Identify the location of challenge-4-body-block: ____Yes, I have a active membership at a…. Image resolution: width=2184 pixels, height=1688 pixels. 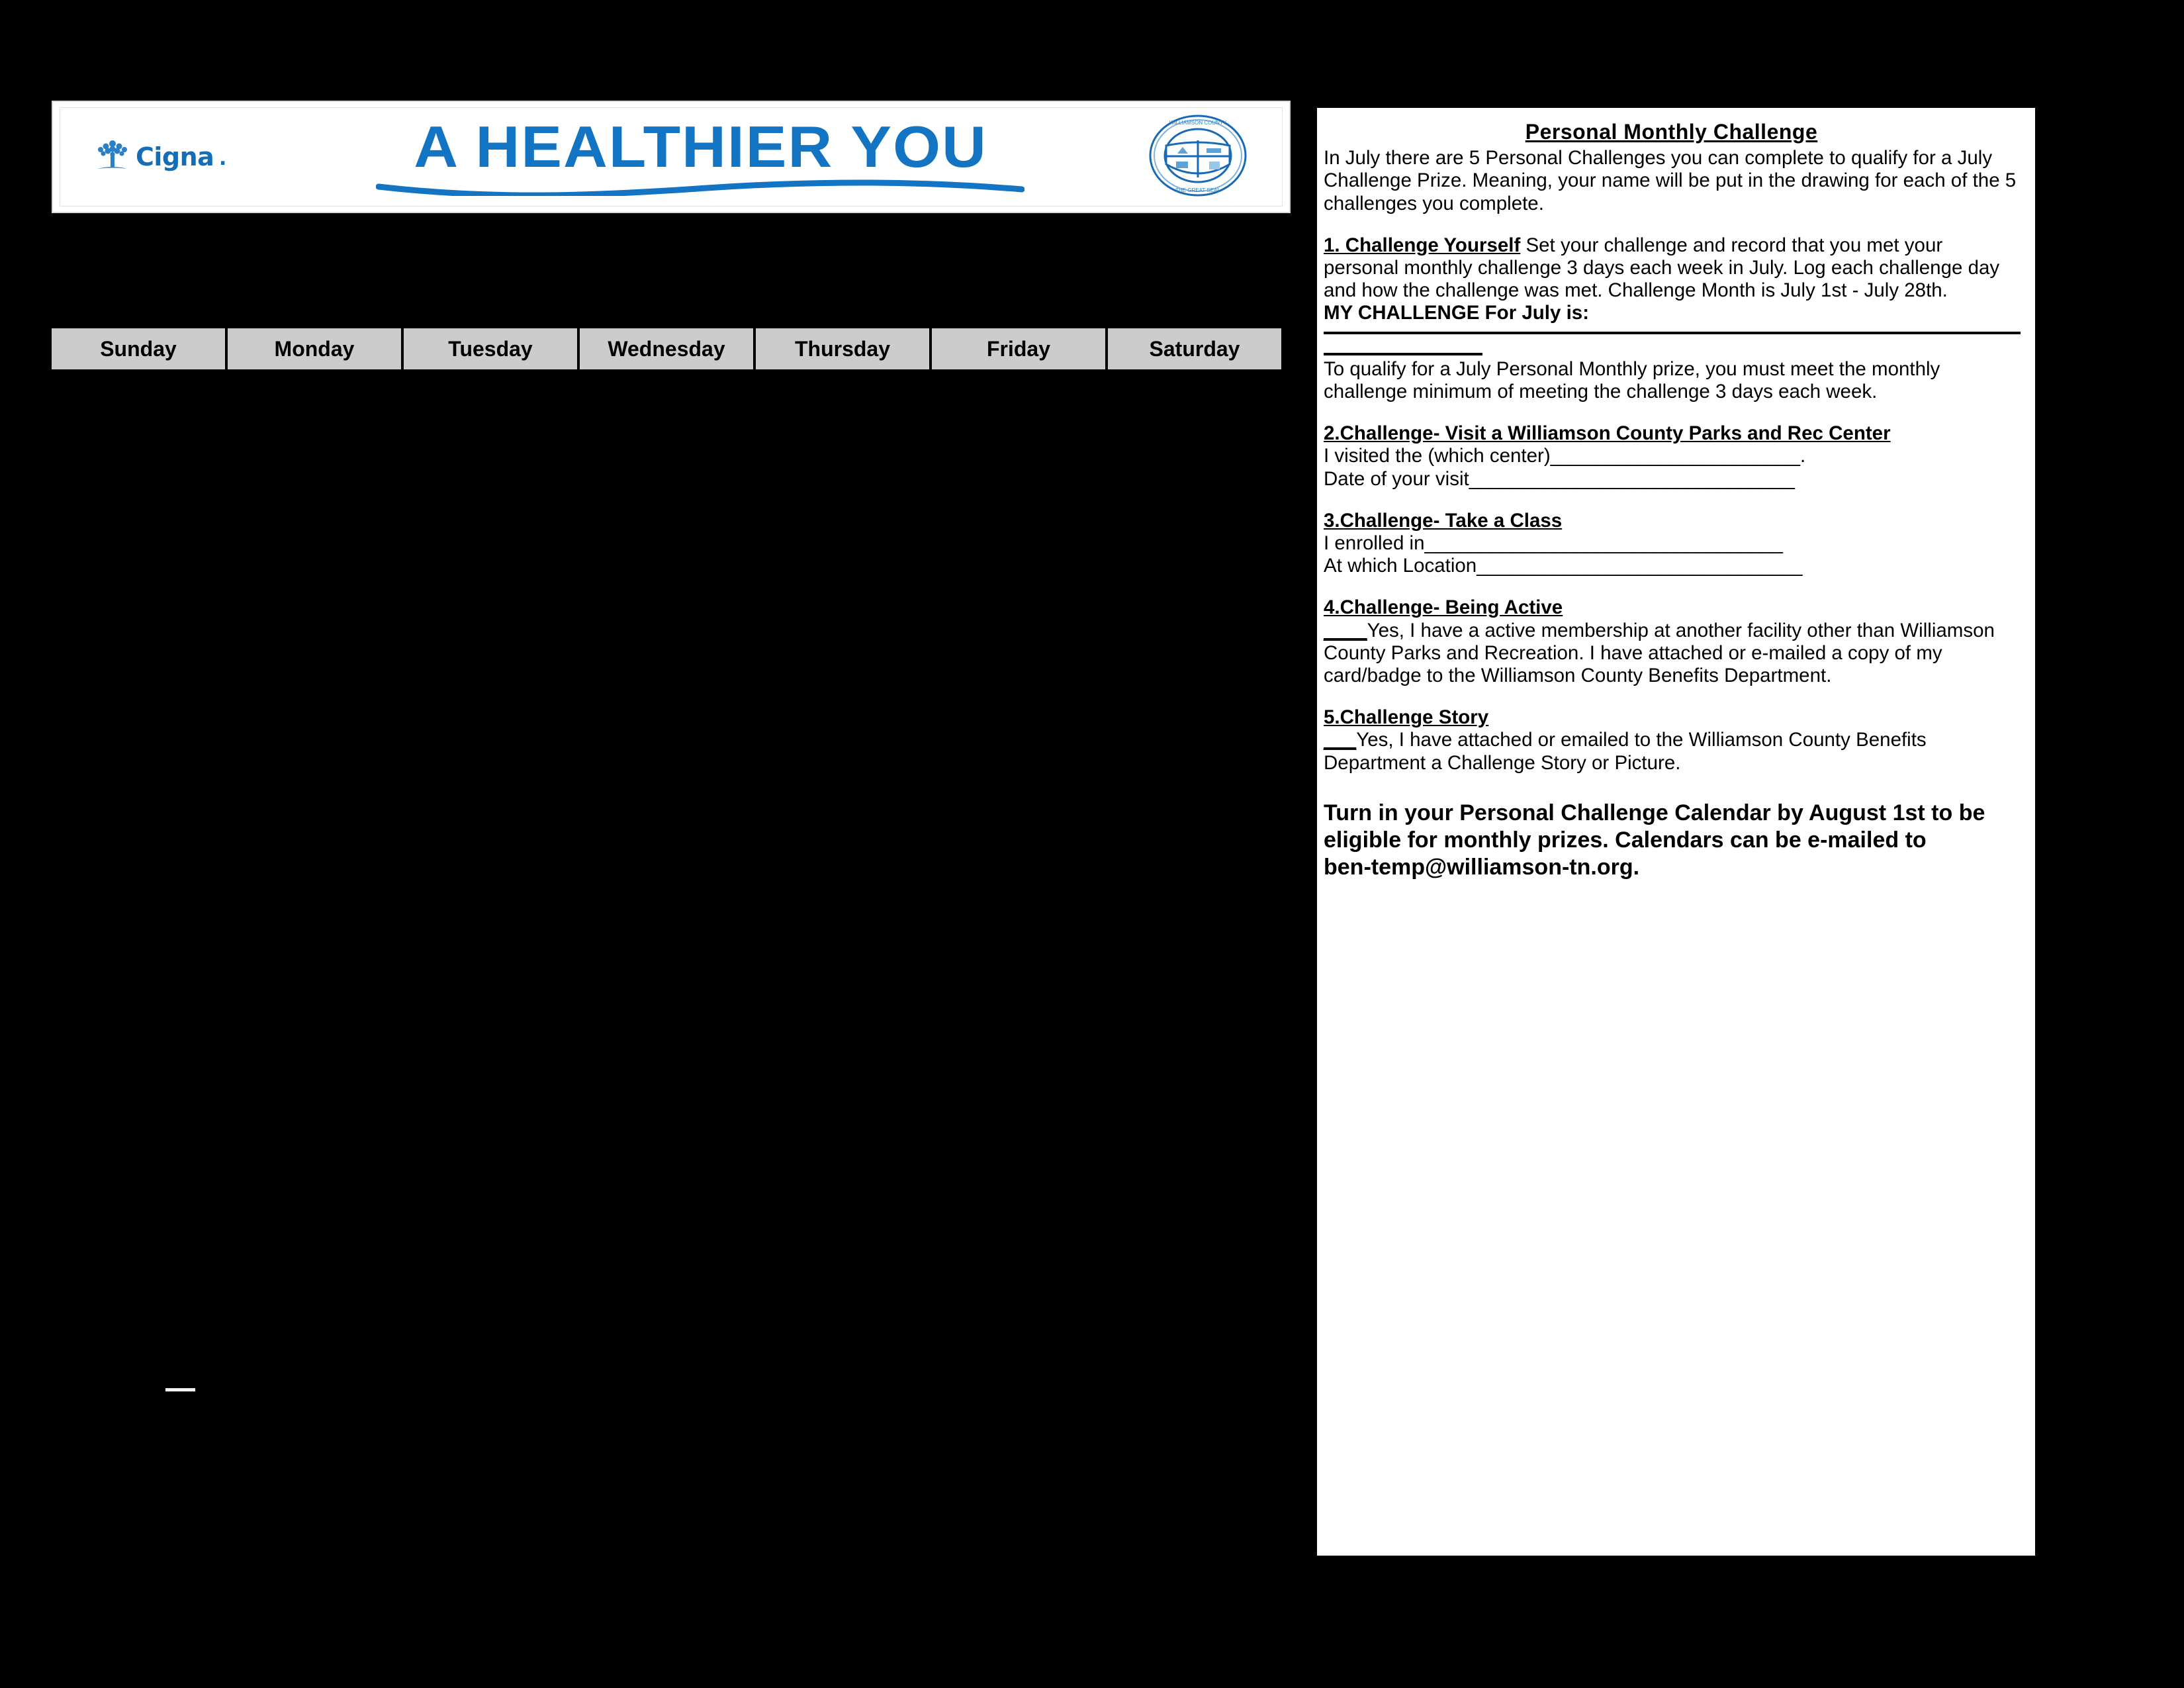
(1672, 654).